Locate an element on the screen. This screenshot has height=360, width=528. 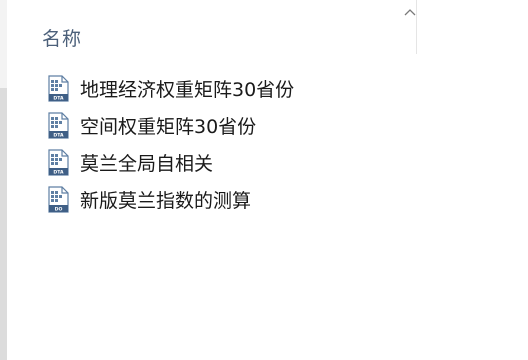
file-row: DTA 地理经济权重矩阵30省份 is located at coordinates (171, 88).